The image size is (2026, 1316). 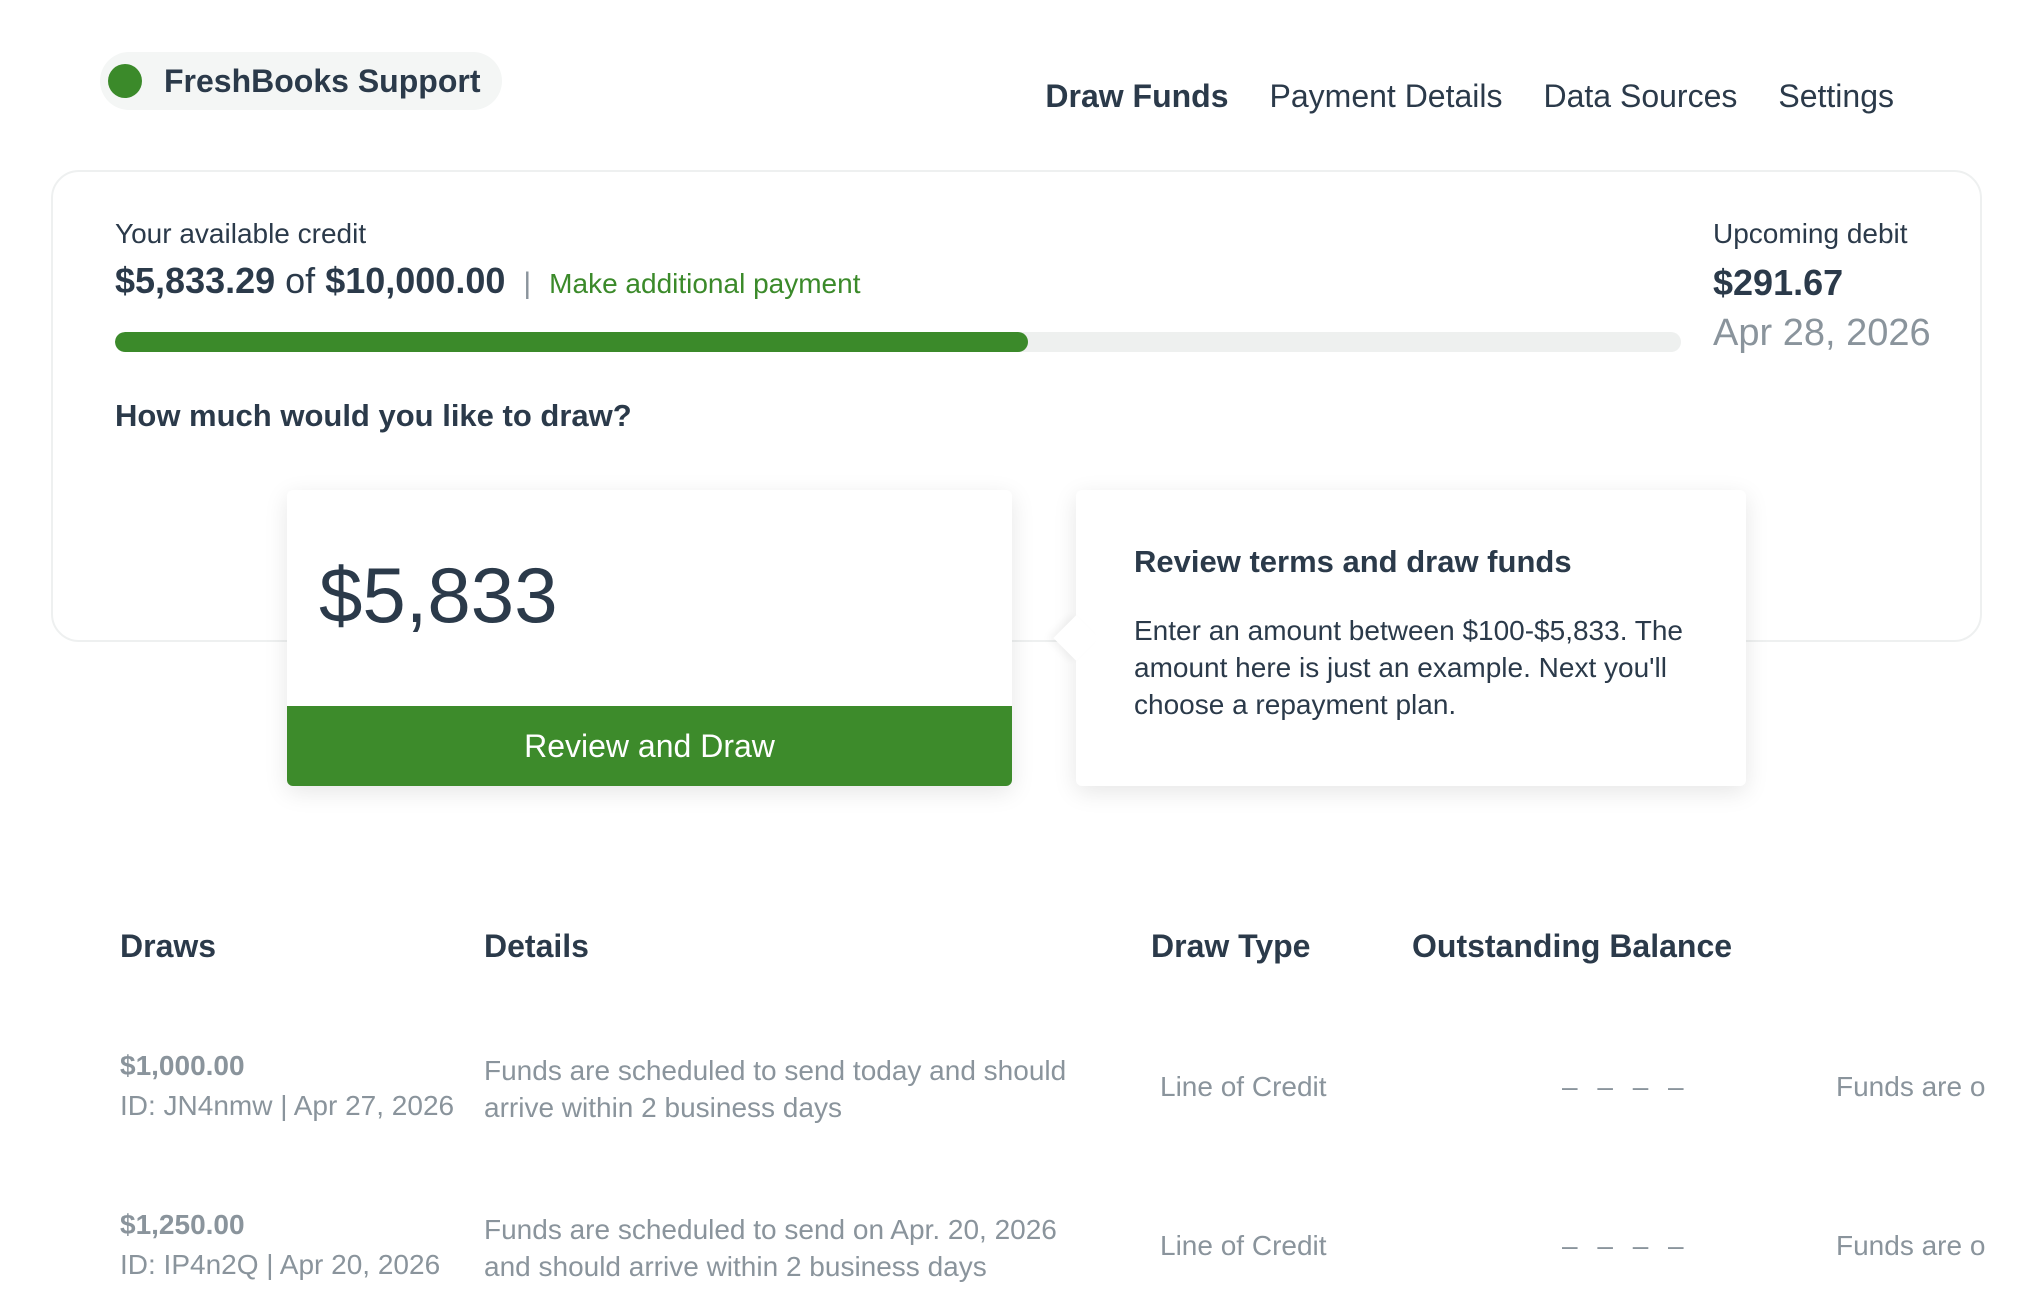 What do you see at coordinates (649, 595) in the screenshot?
I see `draw-amount-input` at bounding box center [649, 595].